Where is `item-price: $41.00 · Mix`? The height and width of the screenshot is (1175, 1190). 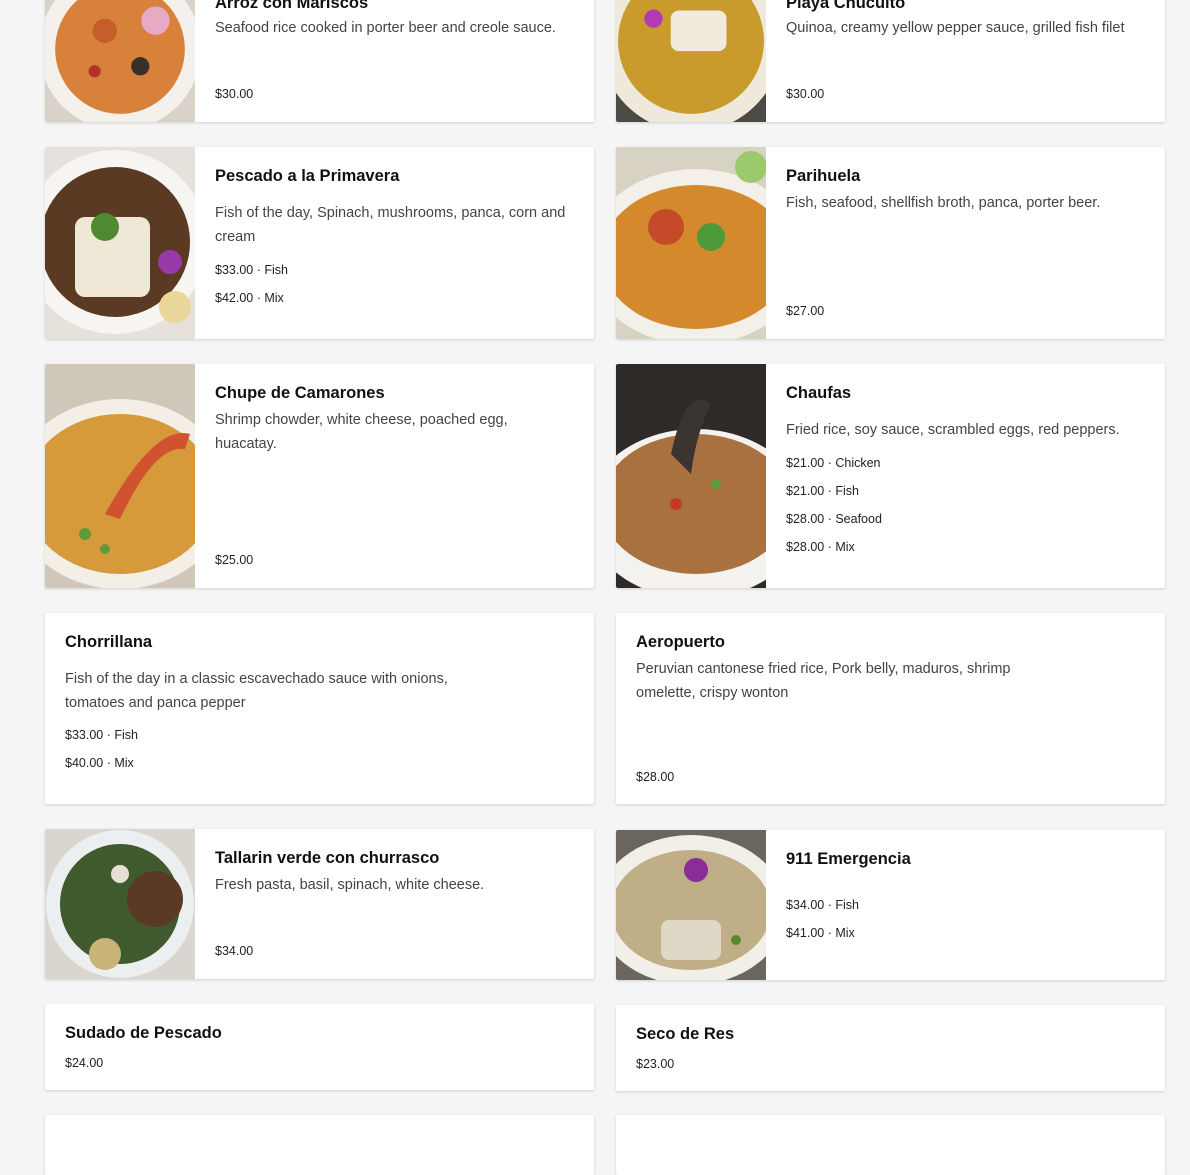
item-price: $41.00 · Mix is located at coordinates (820, 933).